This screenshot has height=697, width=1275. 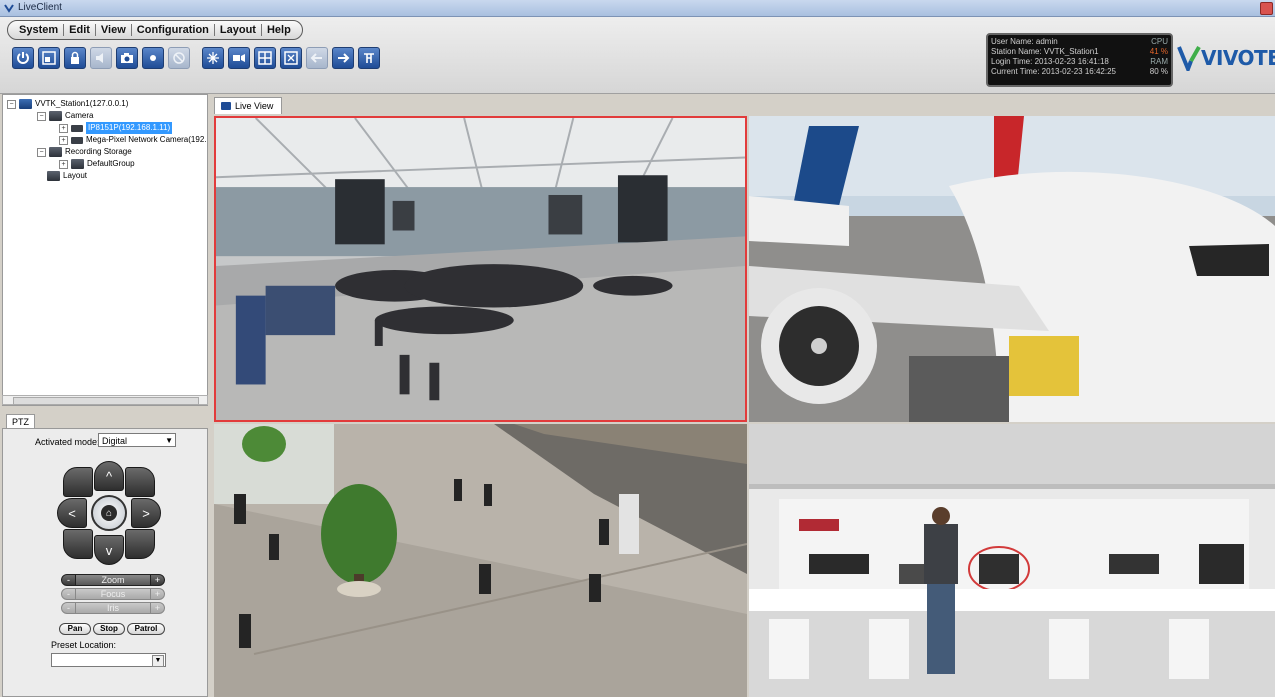 What do you see at coordinates (108, 660) in the screenshot?
I see `preset-location-select: ▼` at bounding box center [108, 660].